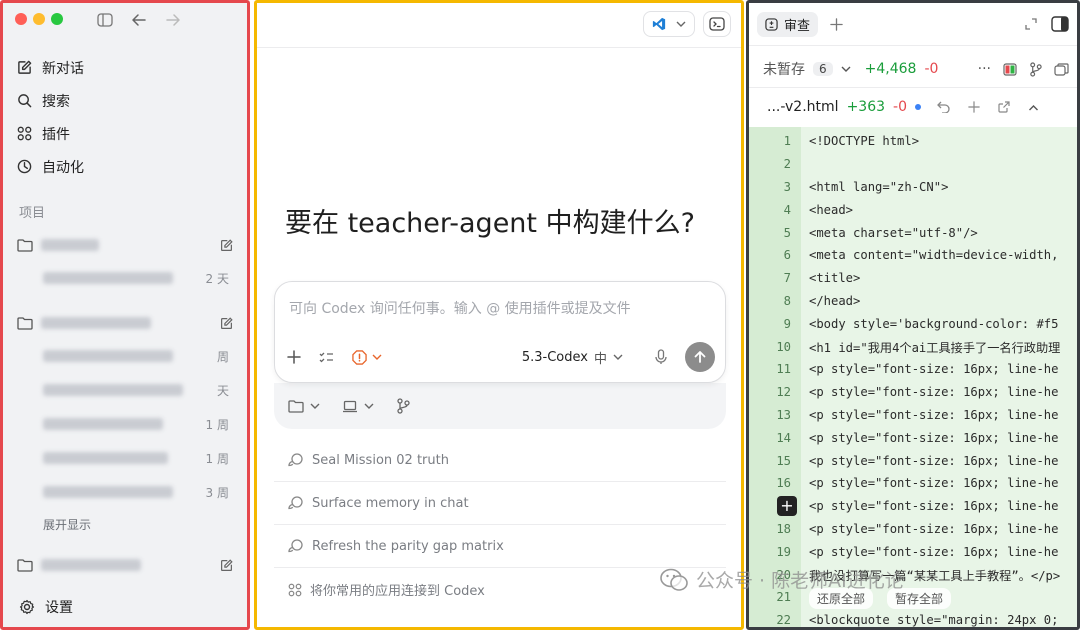  What do you see at coordinates (125, 166) in the screenshot?
I see `nav-automation: 自动化` at bounding box center [125, 166].